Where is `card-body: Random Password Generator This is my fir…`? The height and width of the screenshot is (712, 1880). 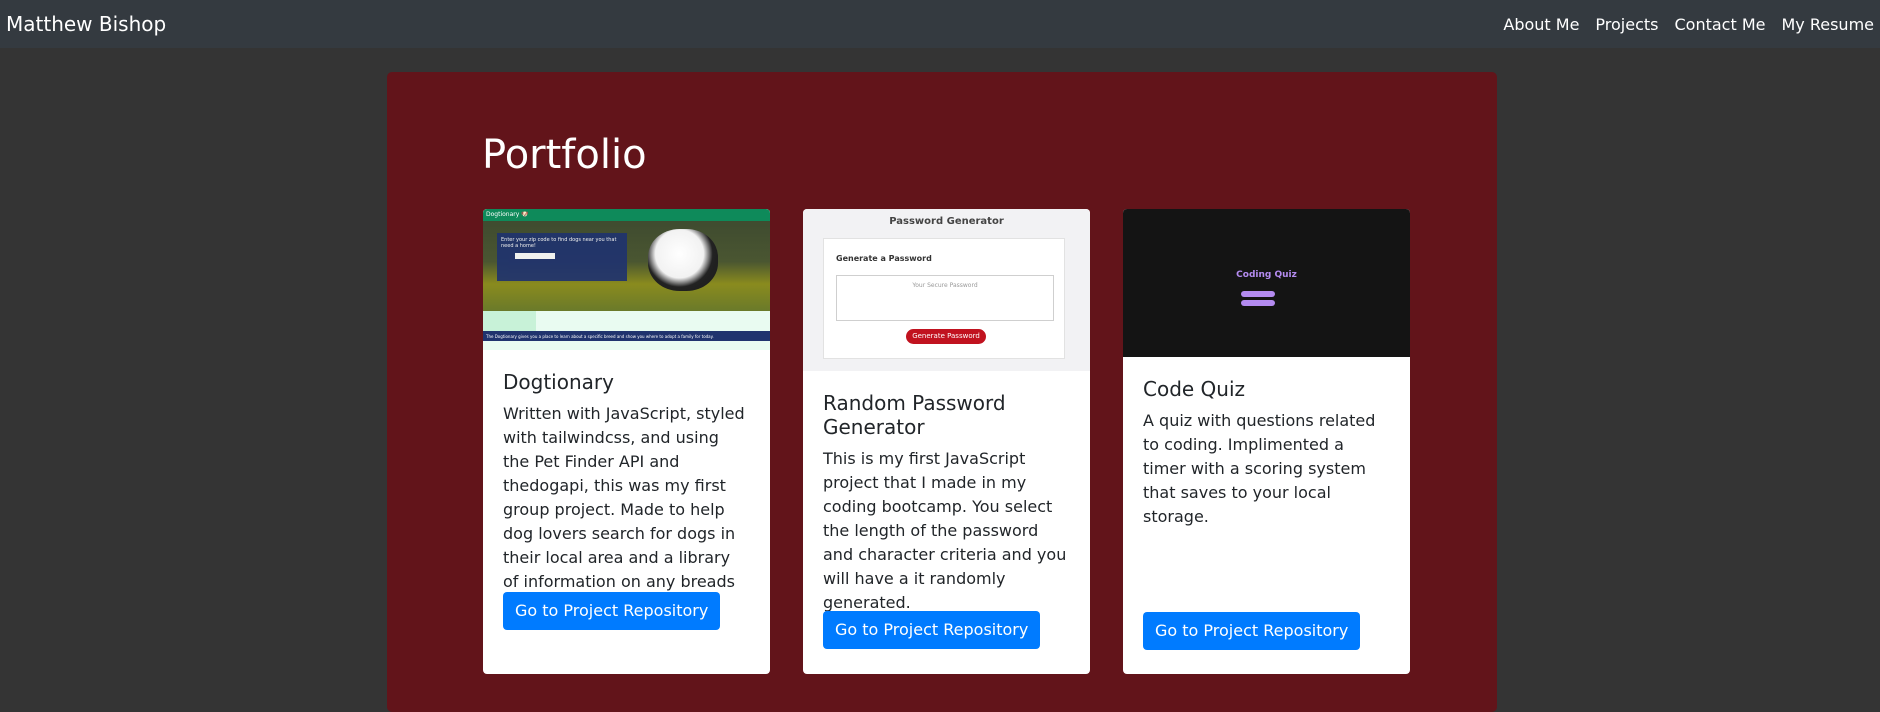
card-body: Random Password Generator This is my fir… is located at coordinates (946, 522).